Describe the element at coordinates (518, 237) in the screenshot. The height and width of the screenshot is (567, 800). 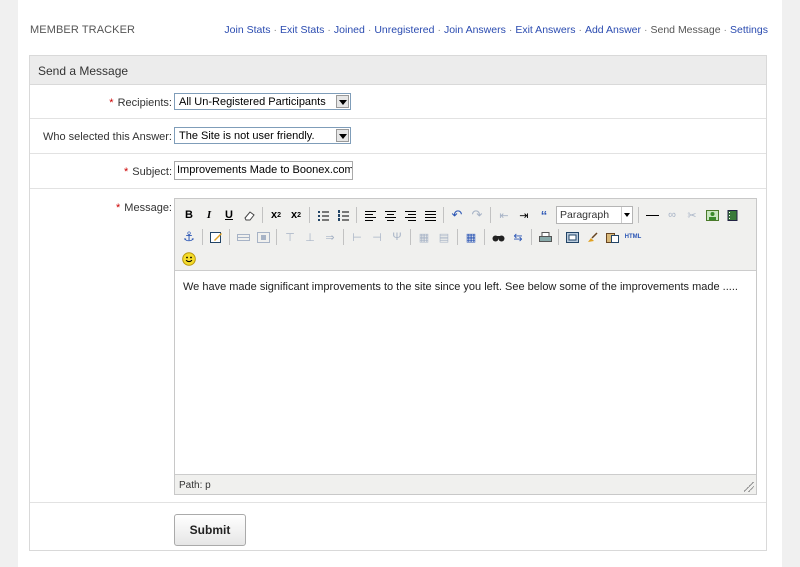
I see `replace-icon: ⇆` at that location.